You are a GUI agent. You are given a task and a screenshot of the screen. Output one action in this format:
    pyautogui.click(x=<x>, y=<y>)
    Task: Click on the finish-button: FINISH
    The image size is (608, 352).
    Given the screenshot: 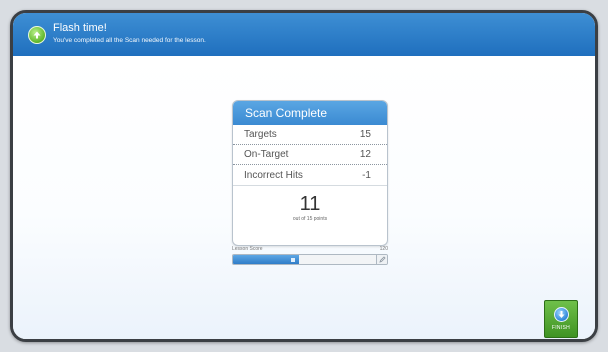 What is the action you would take?
    pyautogui.click(x=561, y=319)
    